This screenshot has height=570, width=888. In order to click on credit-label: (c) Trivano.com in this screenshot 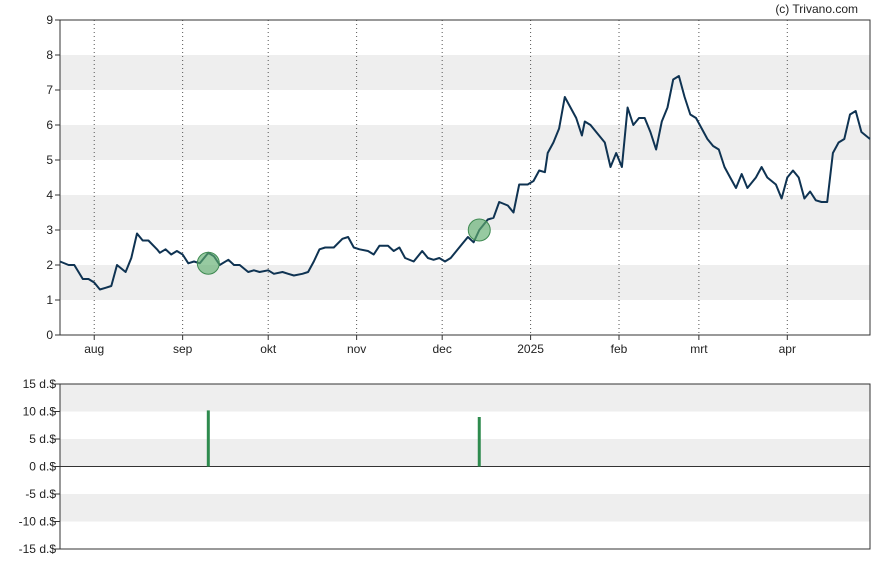, I will do `click(816, 9)`.